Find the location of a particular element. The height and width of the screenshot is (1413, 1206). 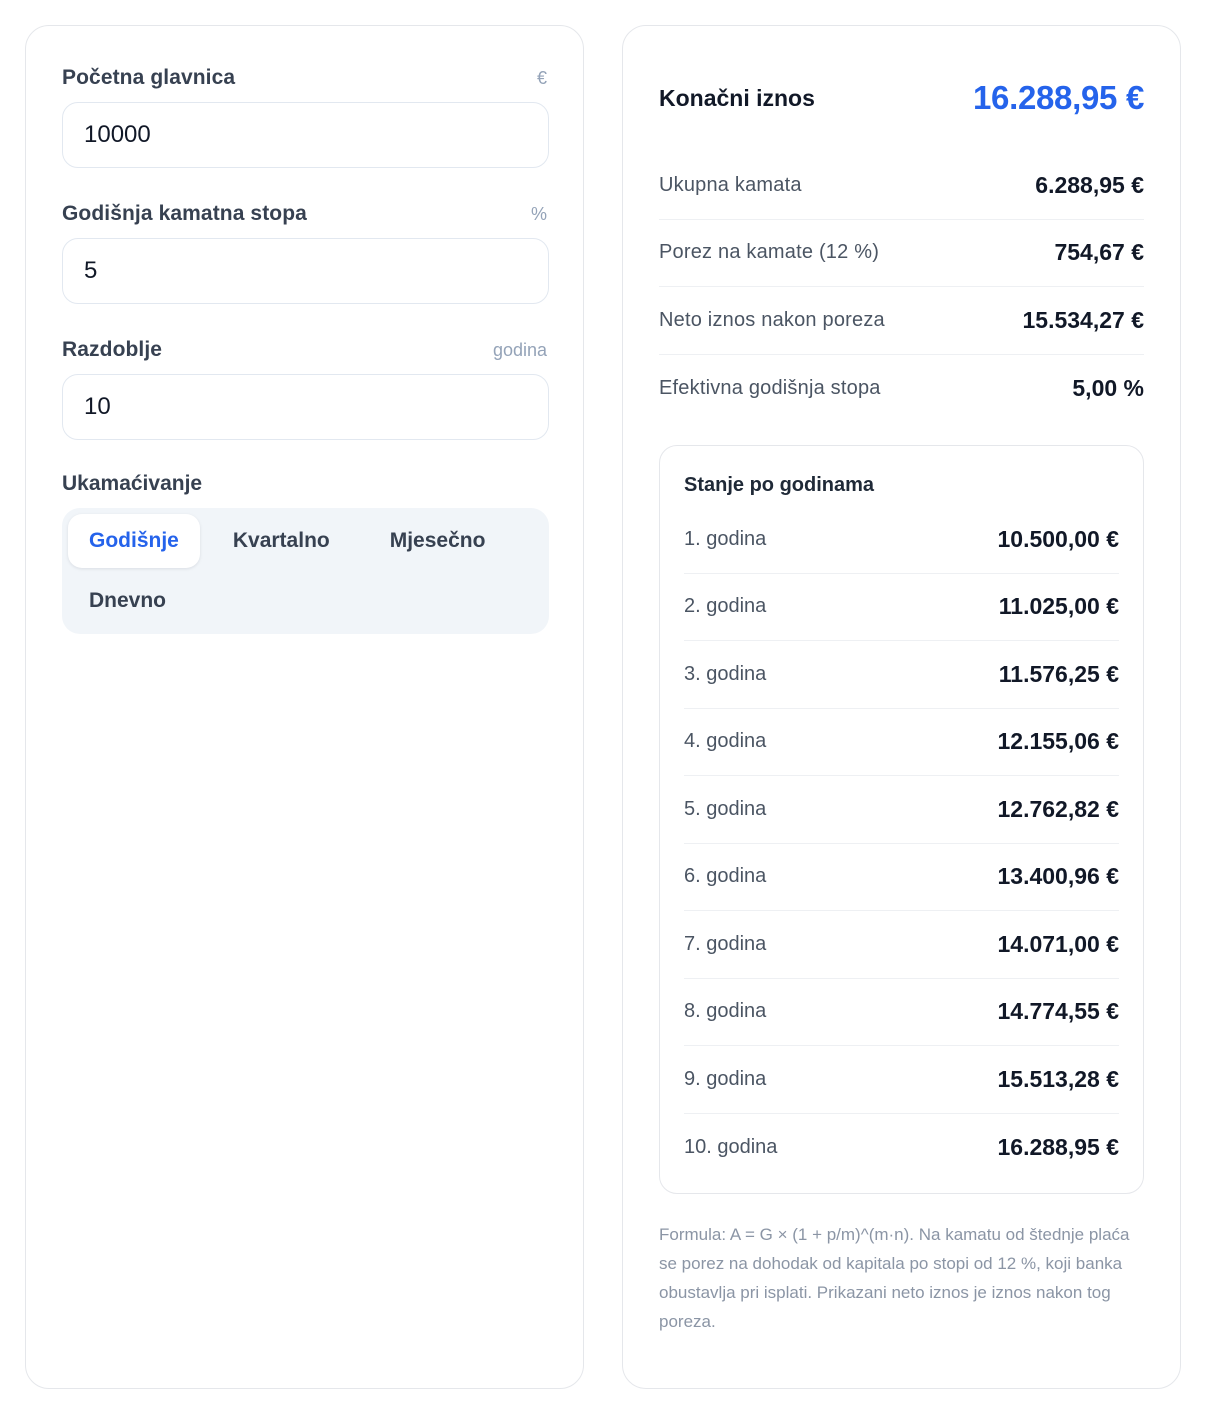

year-label: 2. godina is located at coordinates (725, 606).